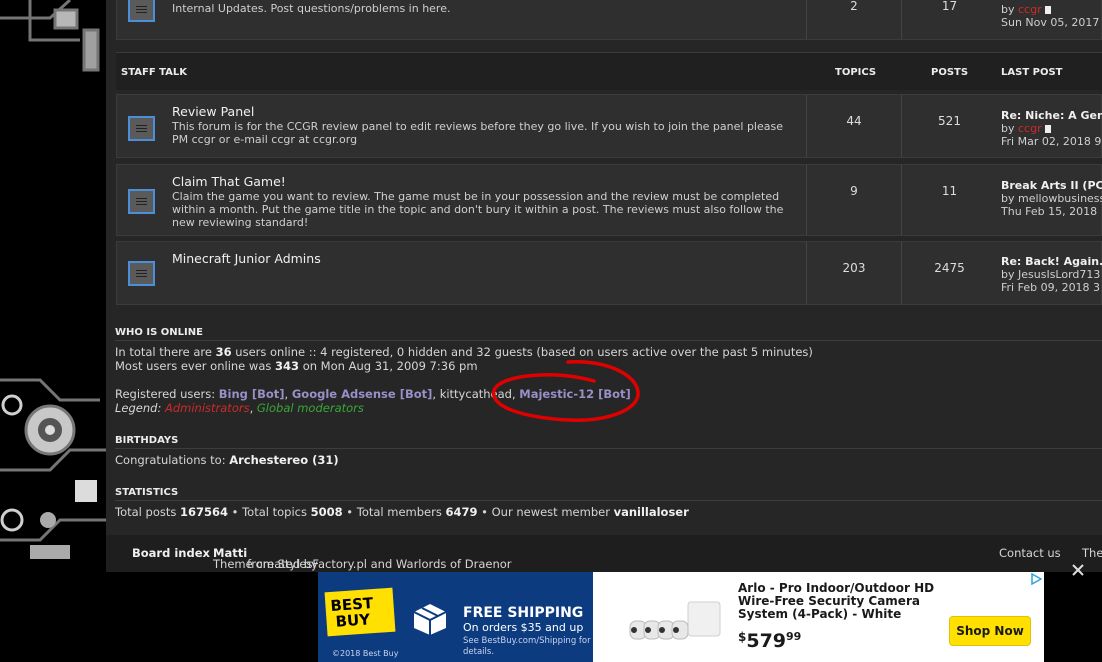 The height and width of the screenshot is (662, 1102). Describe the element at coordinates (213, 111) in the screenshot. I see `forum-title: Review Panel` at that location.